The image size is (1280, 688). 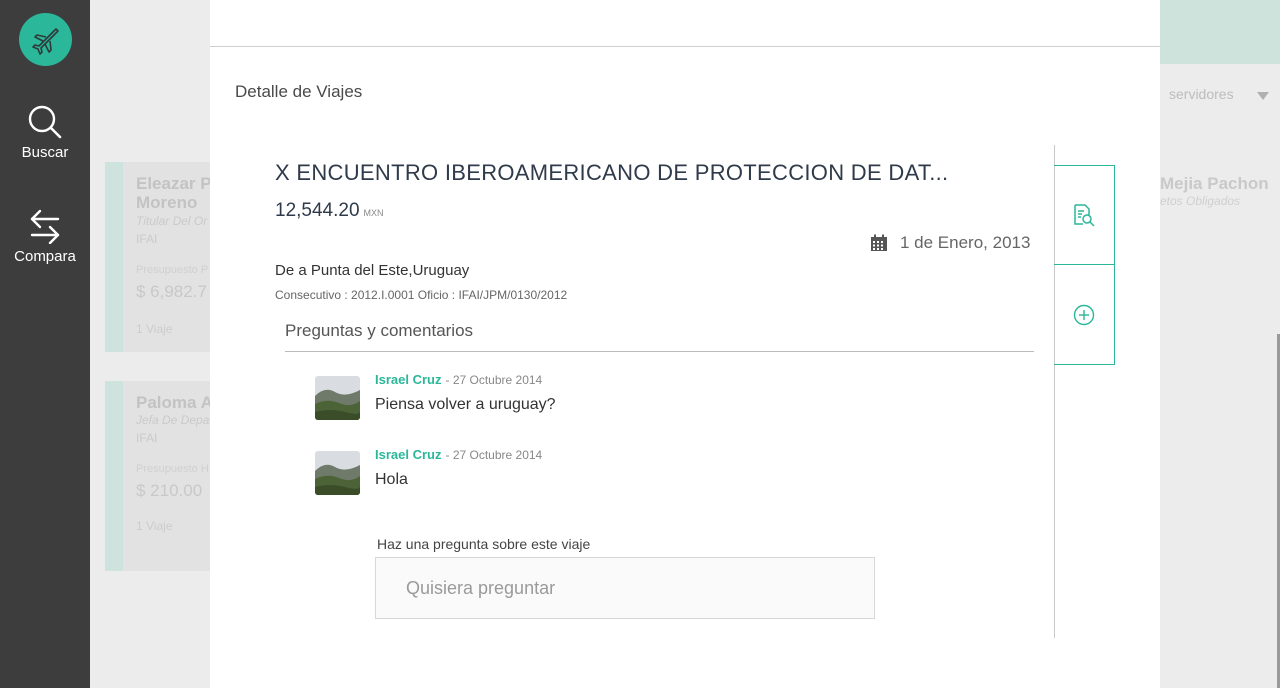 I want to click on background-card-amount: $ 210.00, so click(x=169, y=490).